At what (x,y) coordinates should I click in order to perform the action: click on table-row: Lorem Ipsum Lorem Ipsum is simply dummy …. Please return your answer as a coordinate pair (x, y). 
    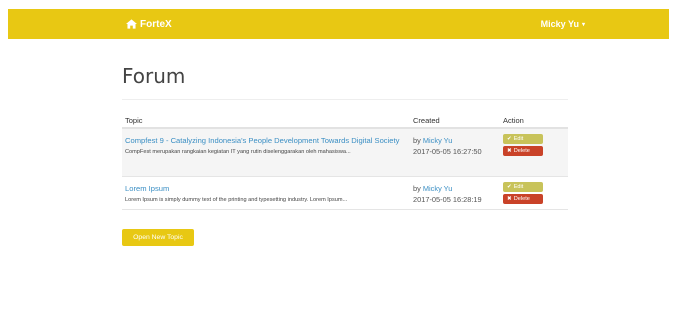
    Looking at the image, I should click on (345, 193).